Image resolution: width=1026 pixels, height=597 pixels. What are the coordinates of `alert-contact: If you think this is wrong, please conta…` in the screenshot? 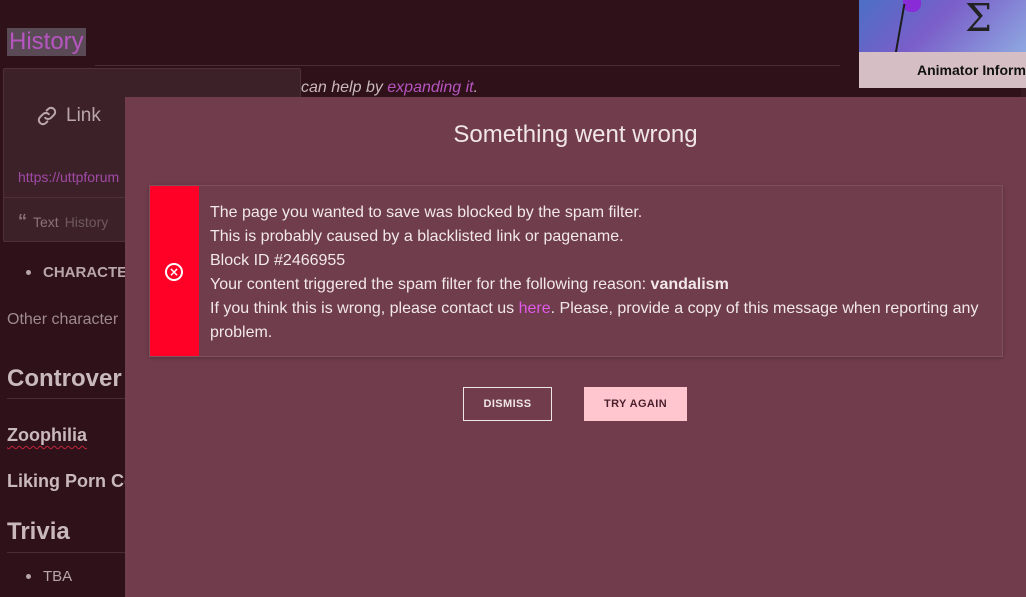 It's located at (594, 320).